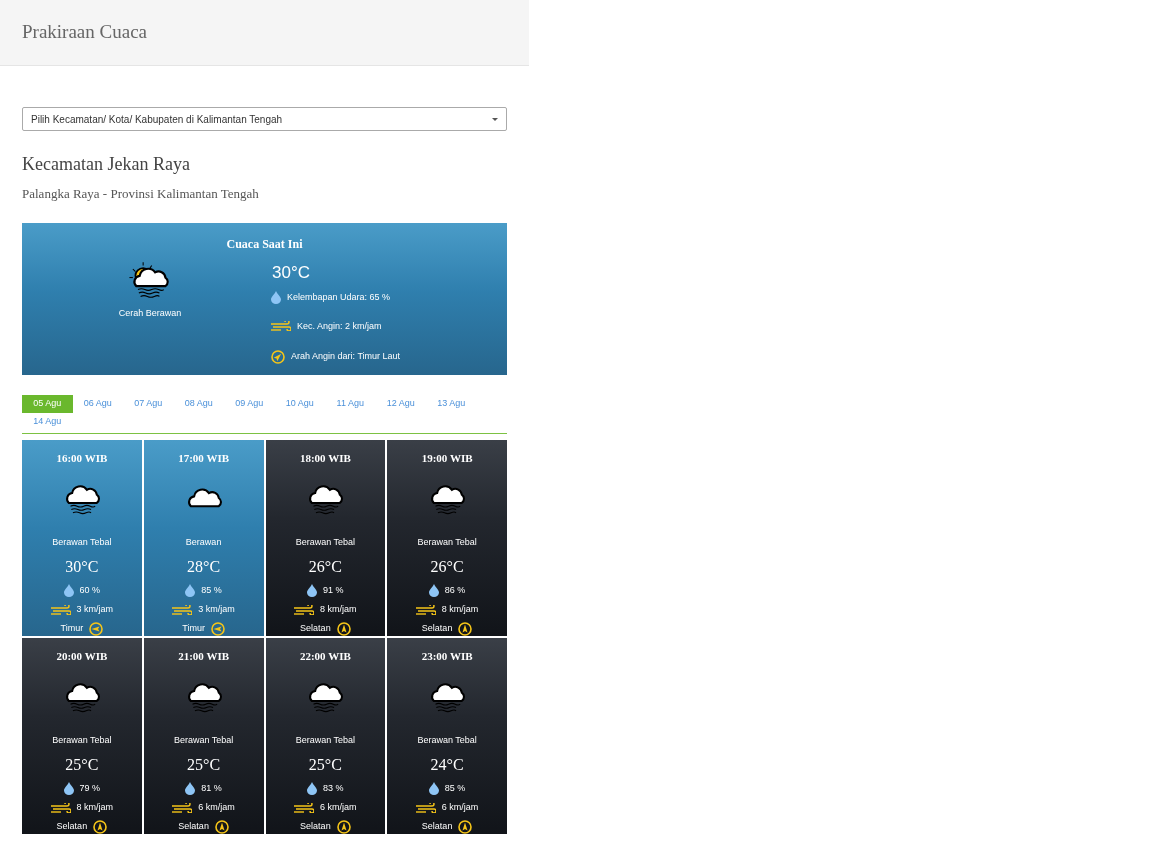 The width and height of the screenshot is (1152, 845). Describe the element at coordinates (400, 403) in the screenshot. I see `date-tab: 12 Agu` at that location.